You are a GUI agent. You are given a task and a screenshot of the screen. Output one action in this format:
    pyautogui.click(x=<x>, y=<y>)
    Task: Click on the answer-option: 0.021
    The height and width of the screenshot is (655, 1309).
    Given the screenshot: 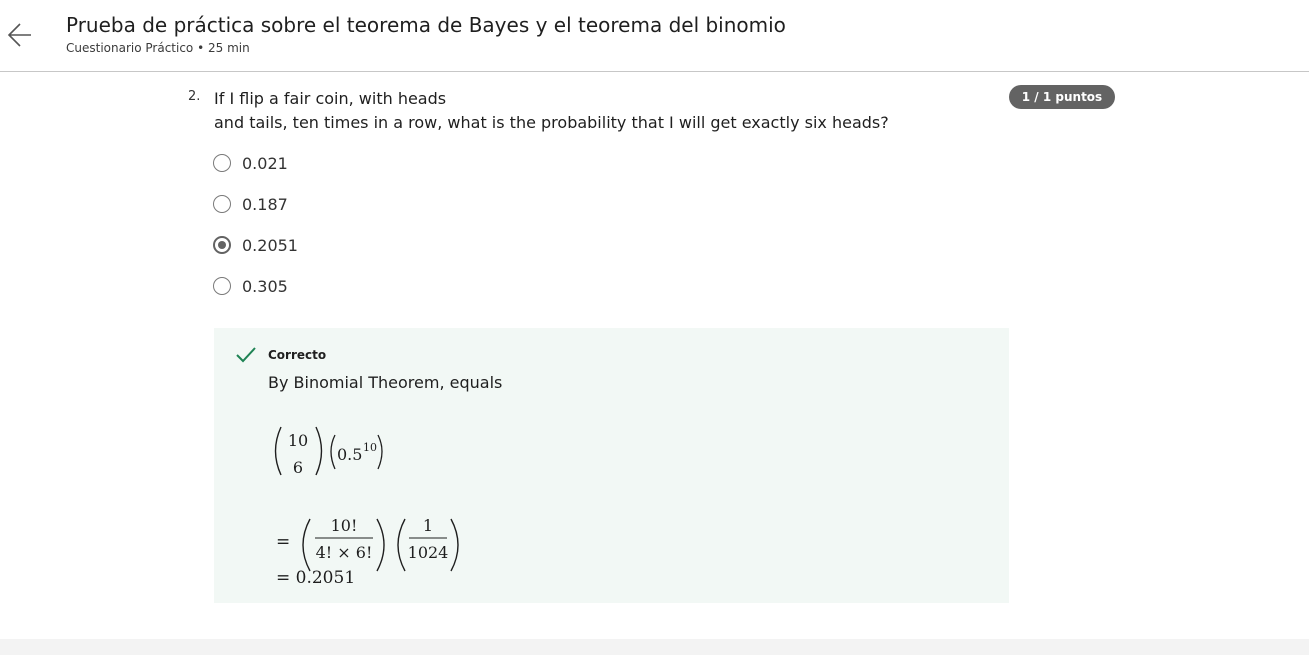 What is the action you would take?
    pyautogui.click(x=250, y=163)
    